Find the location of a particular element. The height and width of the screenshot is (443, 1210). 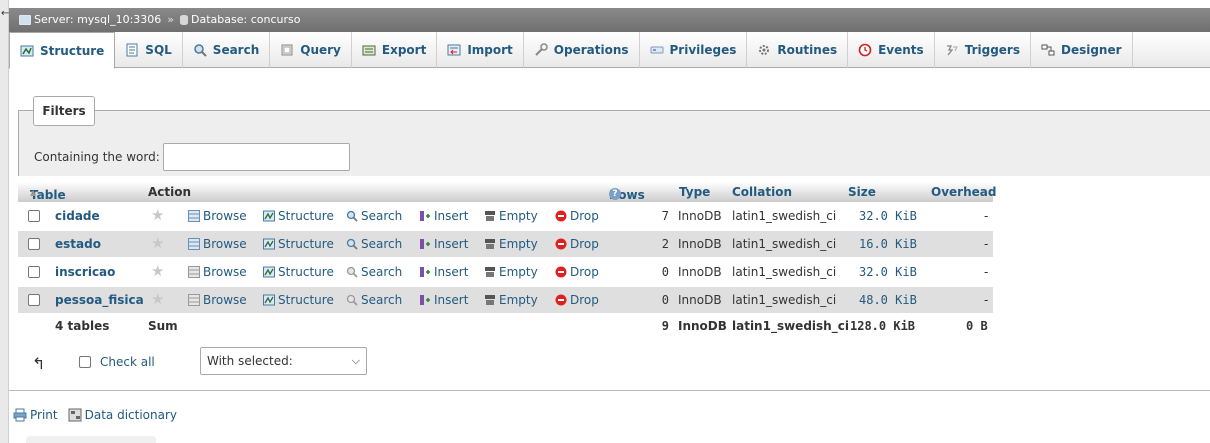

table-name-link: cidade is located at coordinates (77, 216).